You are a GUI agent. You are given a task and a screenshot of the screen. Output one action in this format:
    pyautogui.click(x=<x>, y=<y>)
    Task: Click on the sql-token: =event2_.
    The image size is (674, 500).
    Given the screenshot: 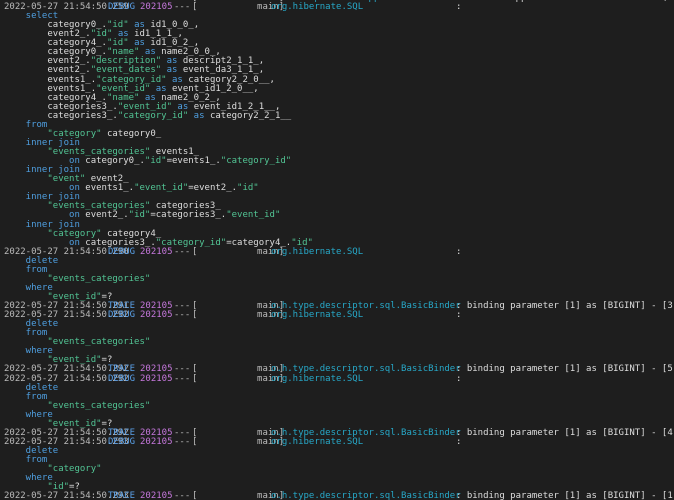 What is the action you would take?
    pyautogui.click(x=213, y=188)
    